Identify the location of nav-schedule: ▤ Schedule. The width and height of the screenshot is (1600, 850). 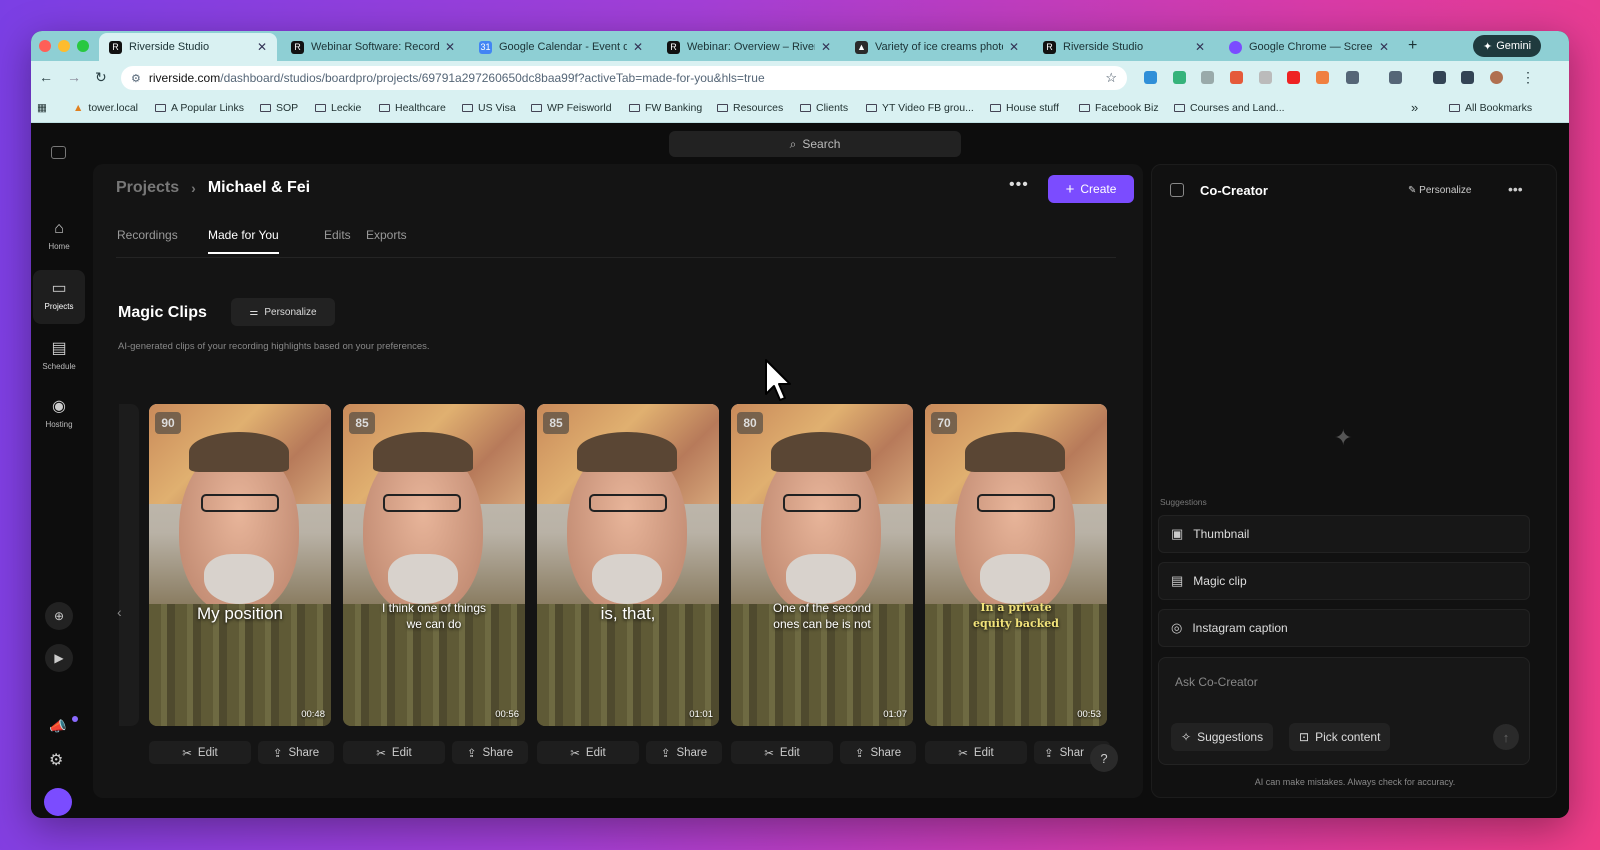
(59, 357).